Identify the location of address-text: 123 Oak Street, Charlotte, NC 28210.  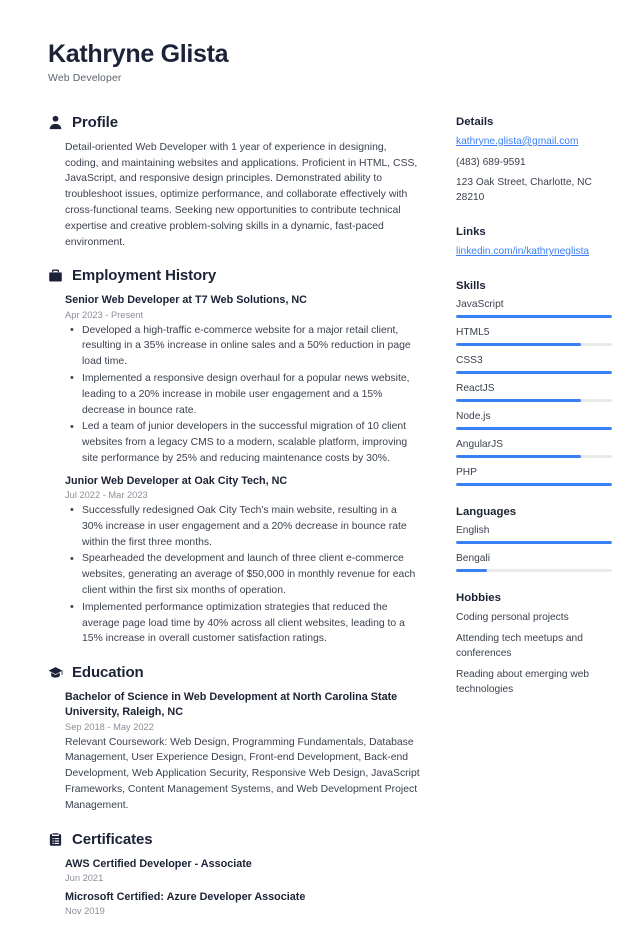
(524, 190).